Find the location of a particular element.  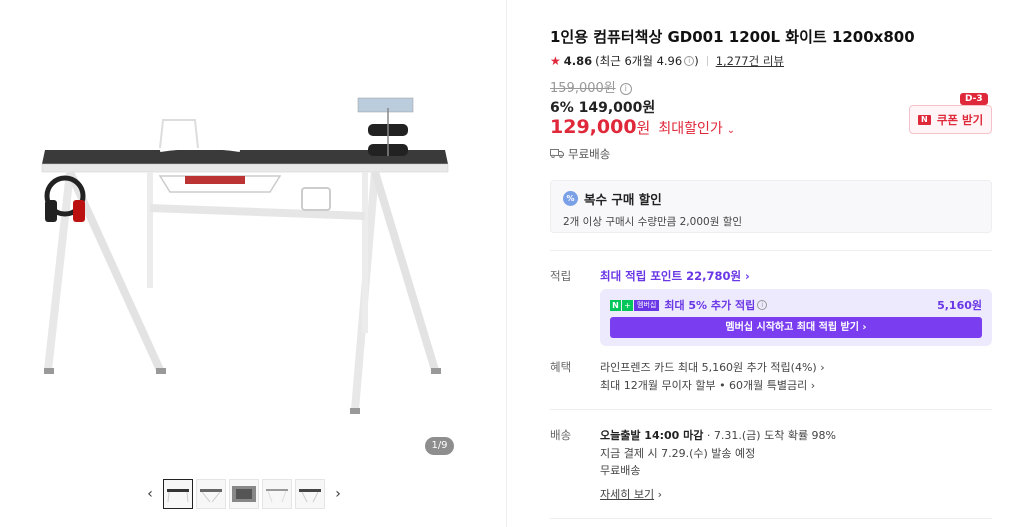

membership-amount: 5,160원 is located at coordinates (959, 305).